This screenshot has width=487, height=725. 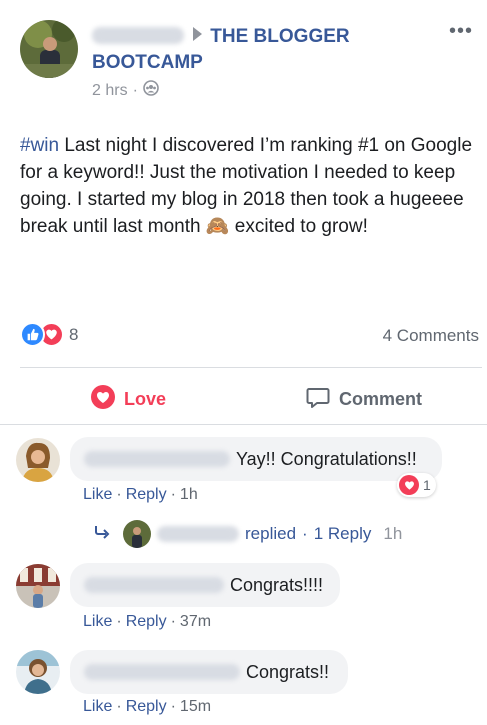 What do you see at coordinates (137, 534) in the screenshot?
I see `replier-avatar` at bounding box center [137, 534].